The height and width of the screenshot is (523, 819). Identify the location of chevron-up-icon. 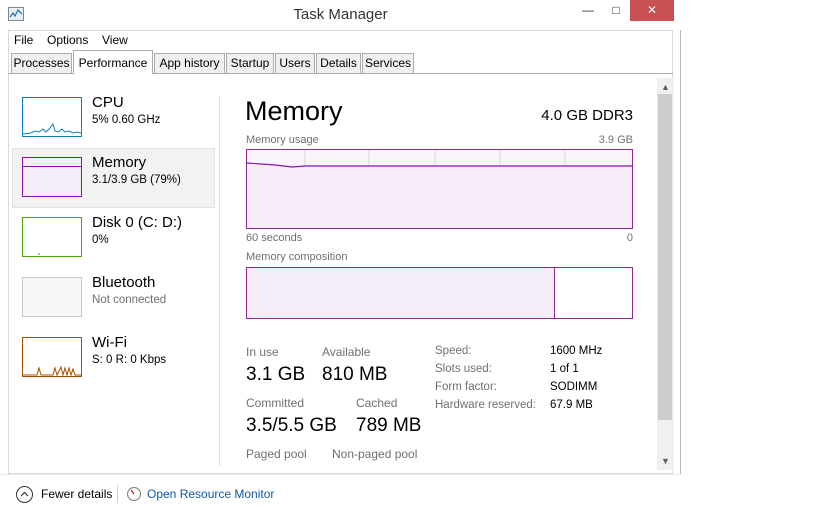
(24, 494).